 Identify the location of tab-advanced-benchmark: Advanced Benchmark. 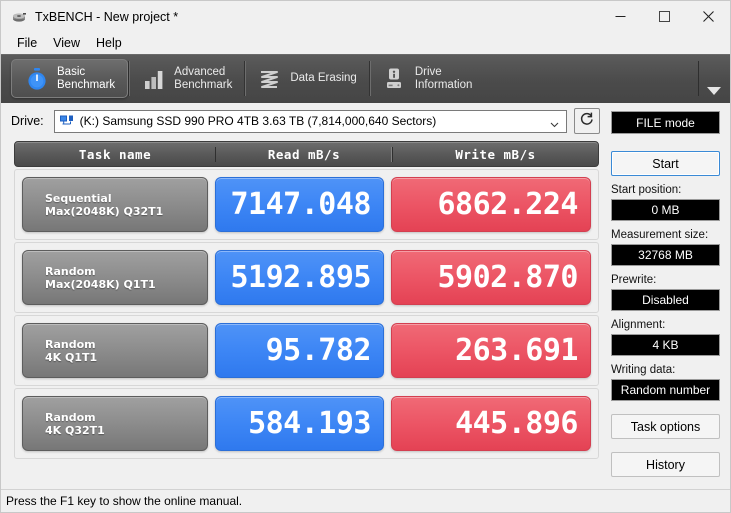
(186, 78).